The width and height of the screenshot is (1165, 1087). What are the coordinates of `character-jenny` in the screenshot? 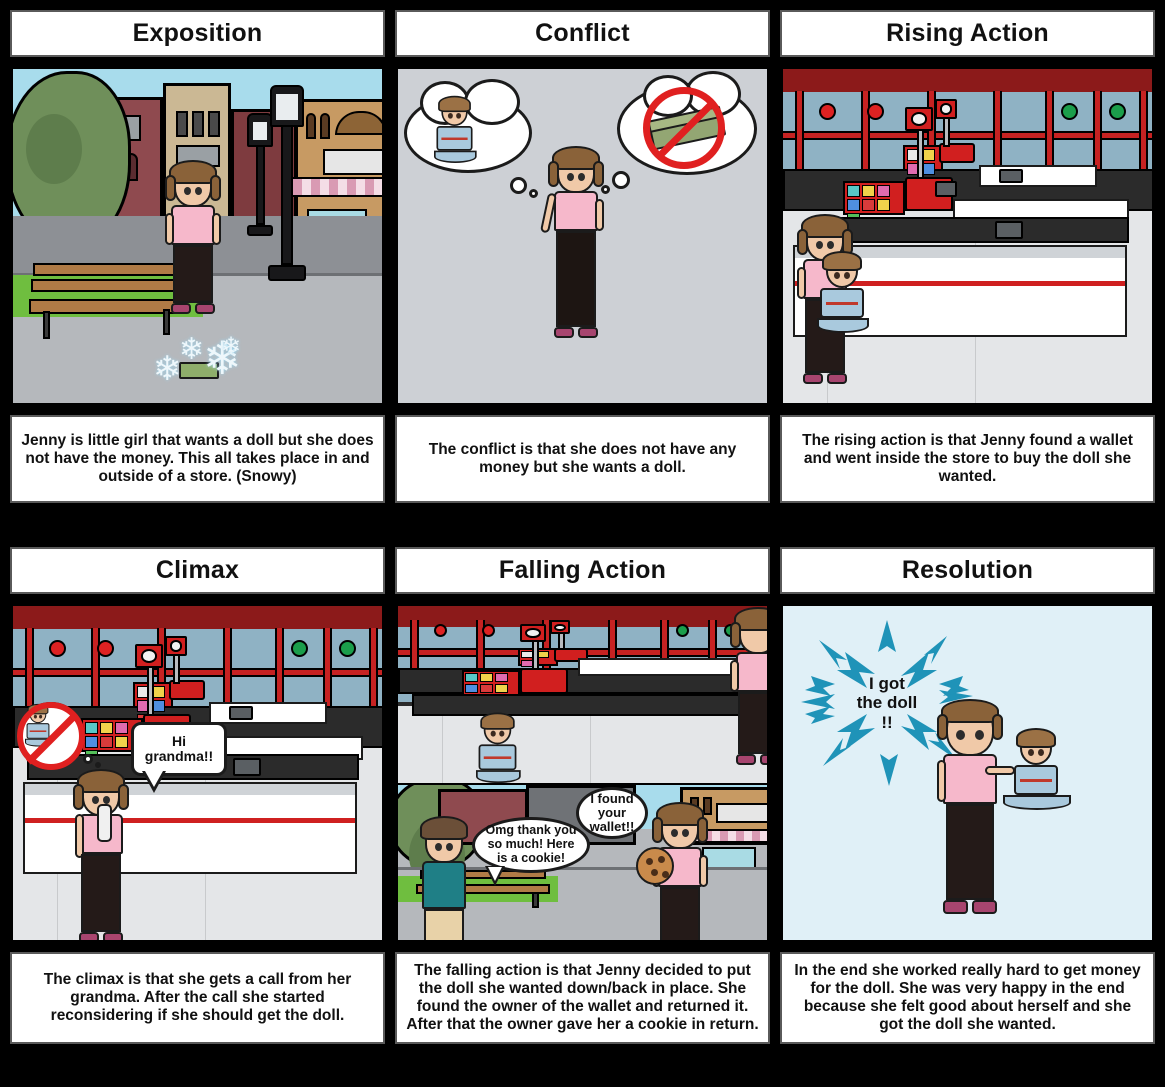 It's located at (101, 854).